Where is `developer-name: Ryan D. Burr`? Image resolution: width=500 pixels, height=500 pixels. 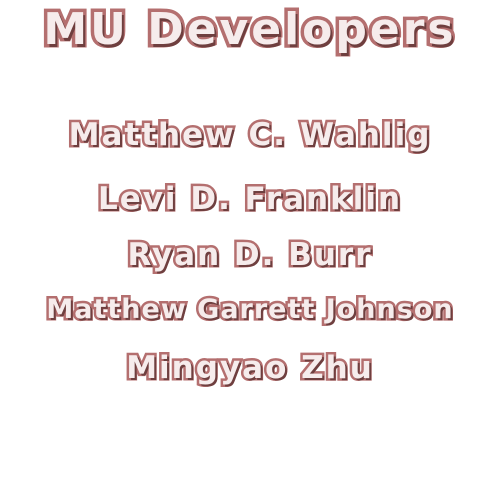 developer-name: Ryan D. Burr is located at coordinates (249, 255).